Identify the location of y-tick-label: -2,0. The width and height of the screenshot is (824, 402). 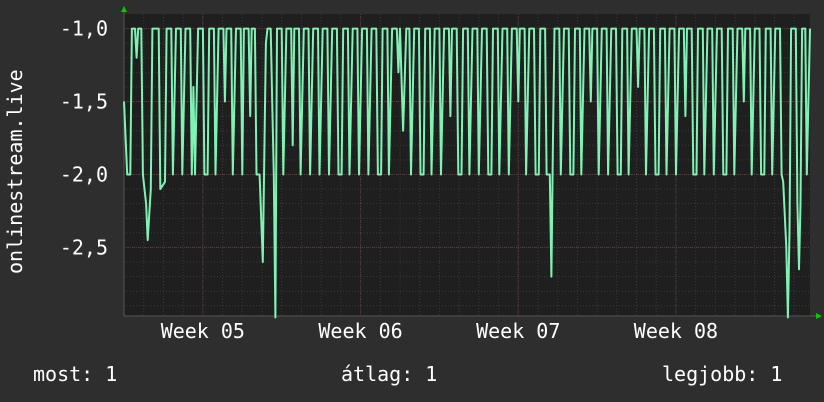
(84, 174).